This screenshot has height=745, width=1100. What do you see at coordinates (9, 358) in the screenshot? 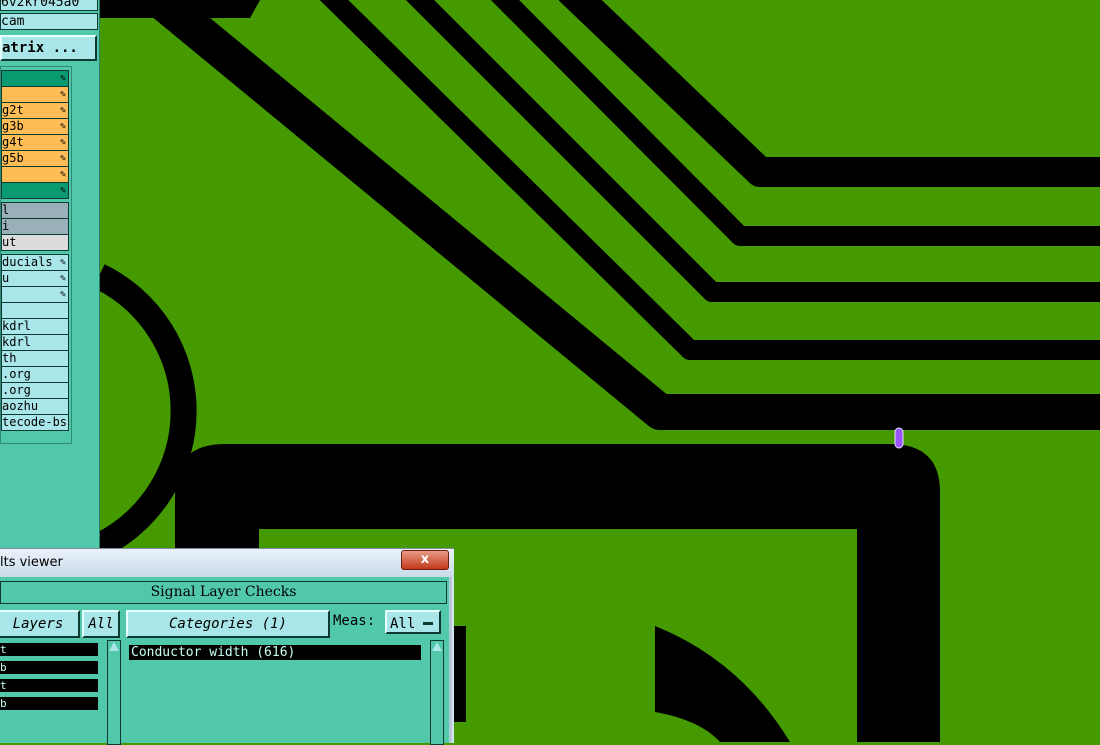
I see `layer-label: th` at bounding box center [9, 358].